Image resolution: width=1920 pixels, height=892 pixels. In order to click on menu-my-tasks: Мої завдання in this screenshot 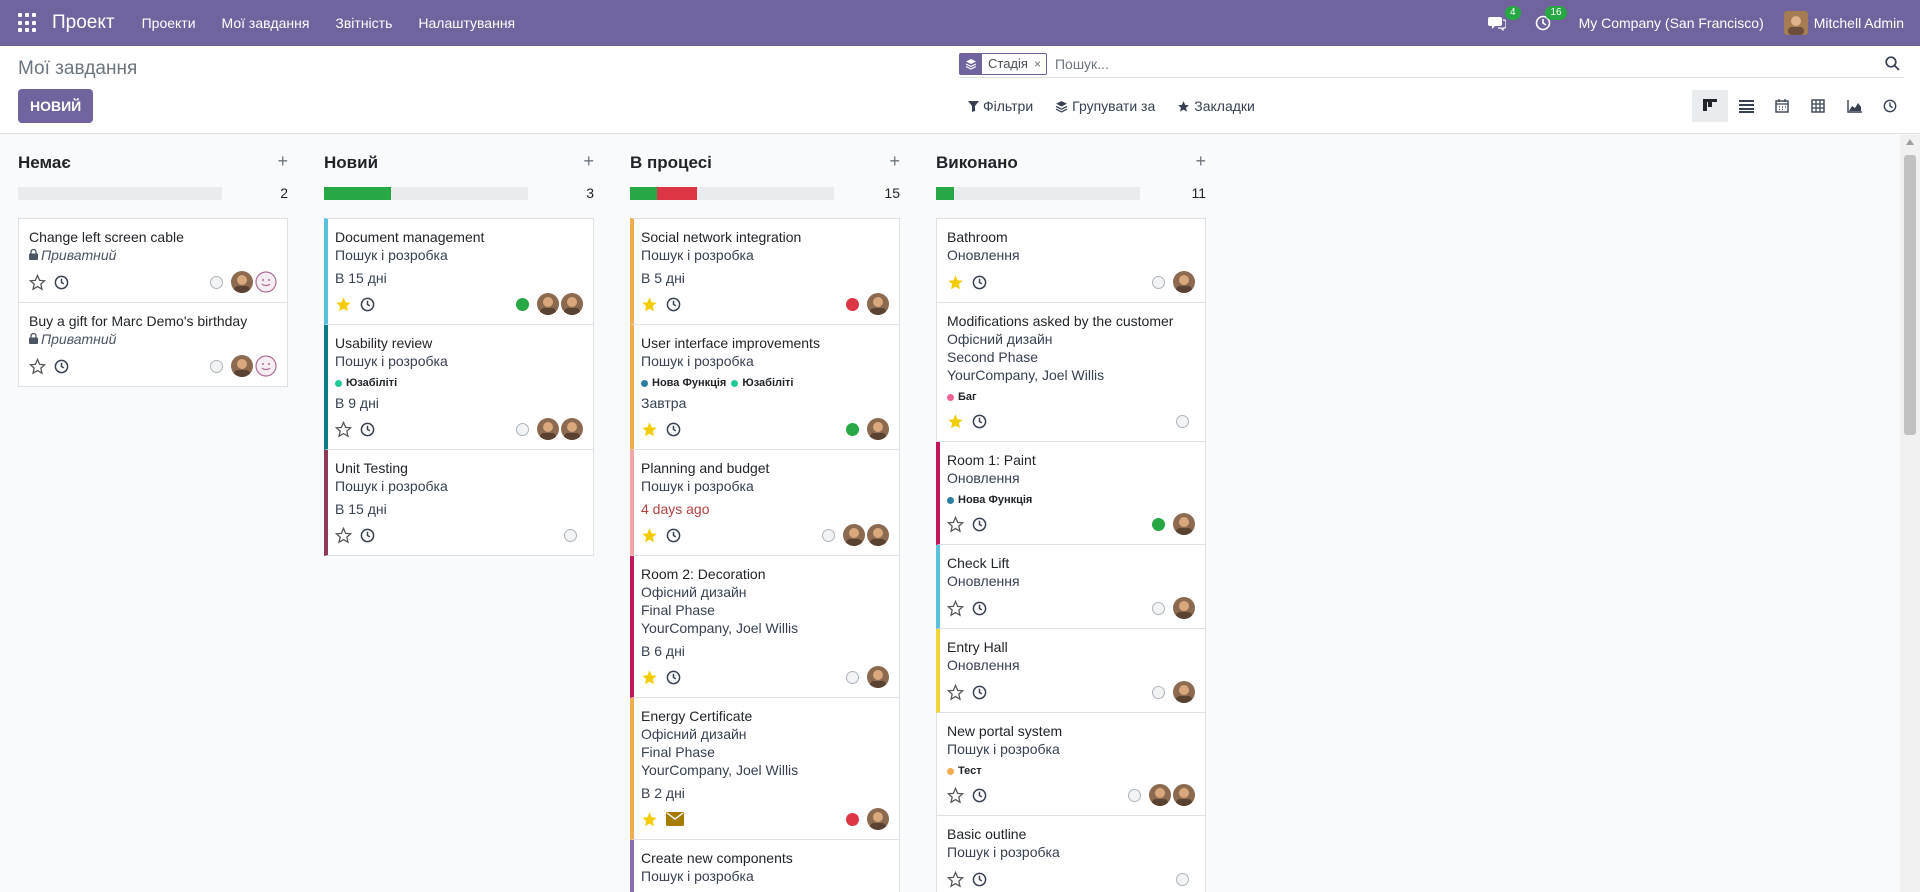, I will do `click(266, 23)`.